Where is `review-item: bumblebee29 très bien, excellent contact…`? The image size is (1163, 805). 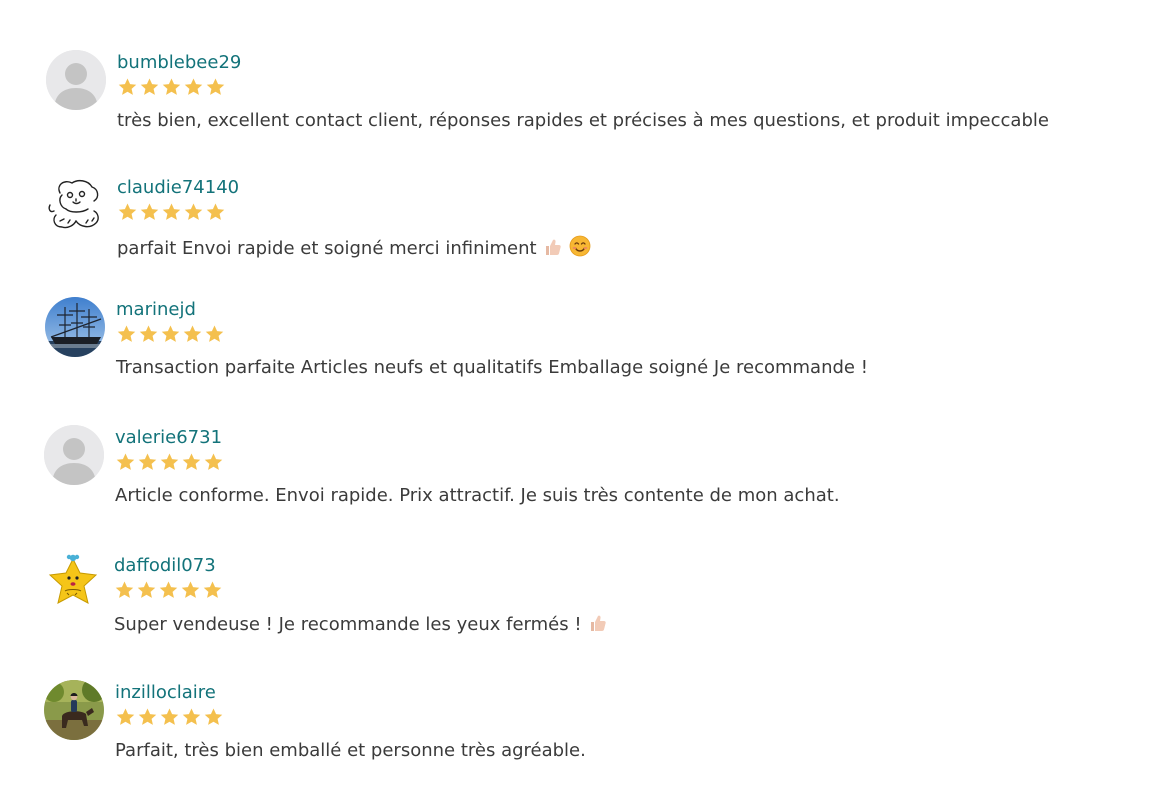 review-item: bumblebee29 très bien, excellent contact… is located at coordinates (596, 100).